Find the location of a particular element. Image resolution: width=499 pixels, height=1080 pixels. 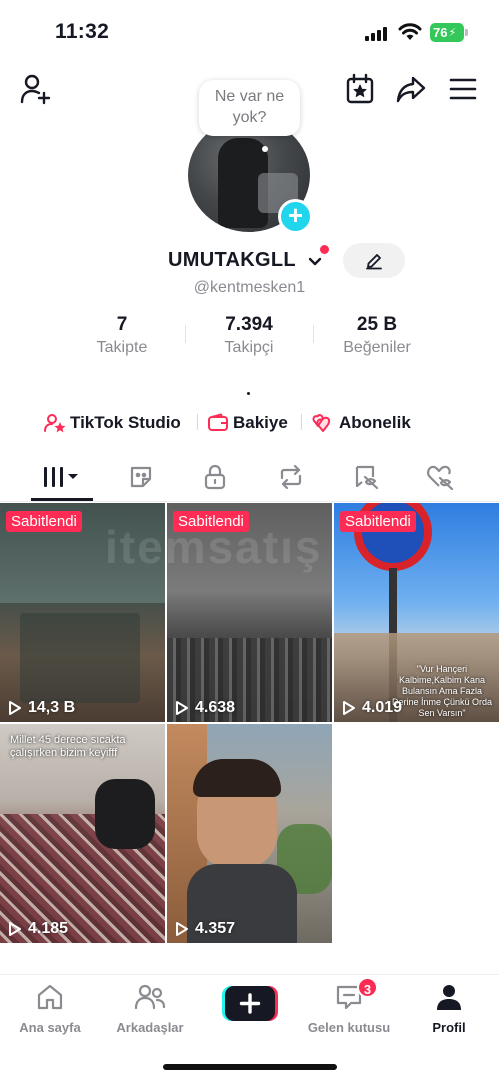

username: UMUTAKGLL is located at coordinates (232, 260).